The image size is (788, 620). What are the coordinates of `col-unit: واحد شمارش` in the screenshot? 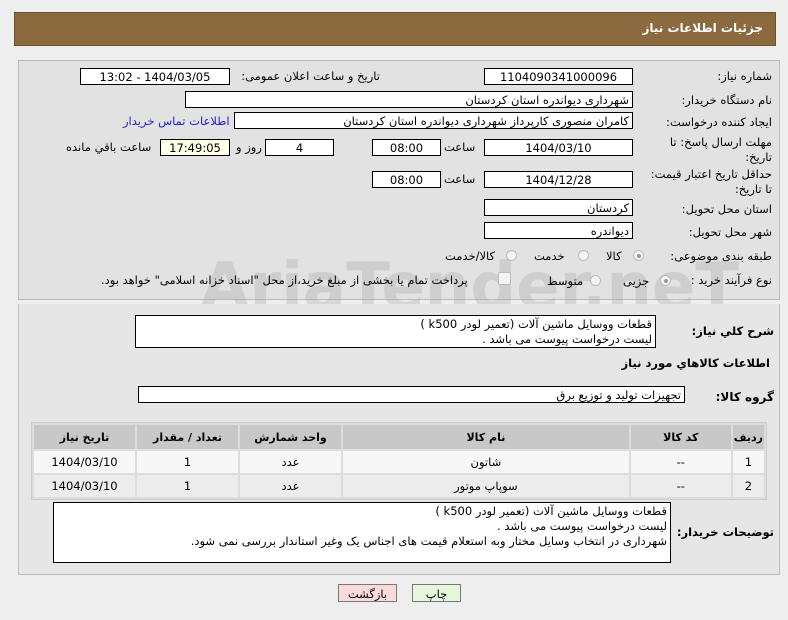 It's located at (290, 437).